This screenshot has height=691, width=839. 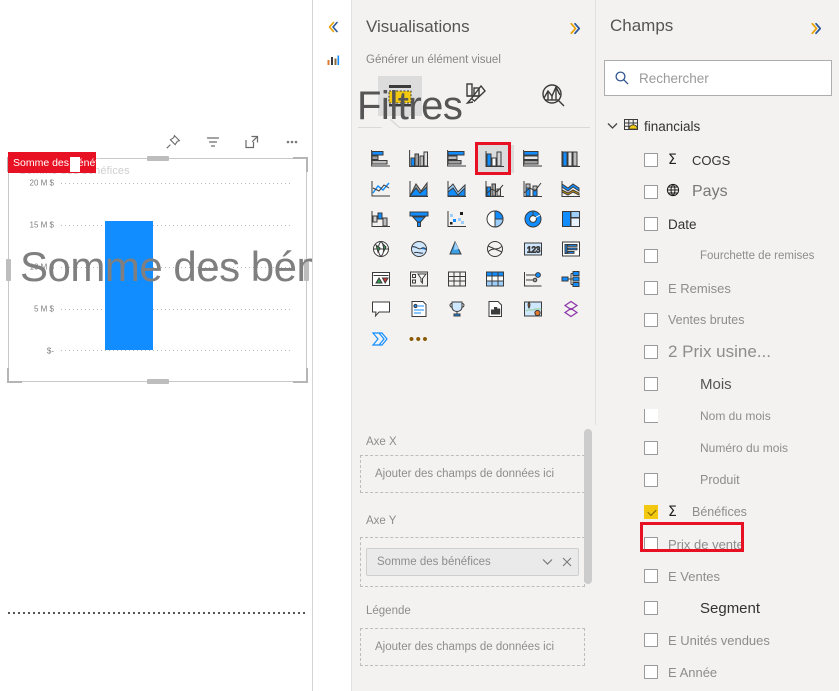 What do you see at coordinates (494, 158) in the screenshot?
I see `visual-type-histogramme-groupe-selection` at bounding box center [494, 158].